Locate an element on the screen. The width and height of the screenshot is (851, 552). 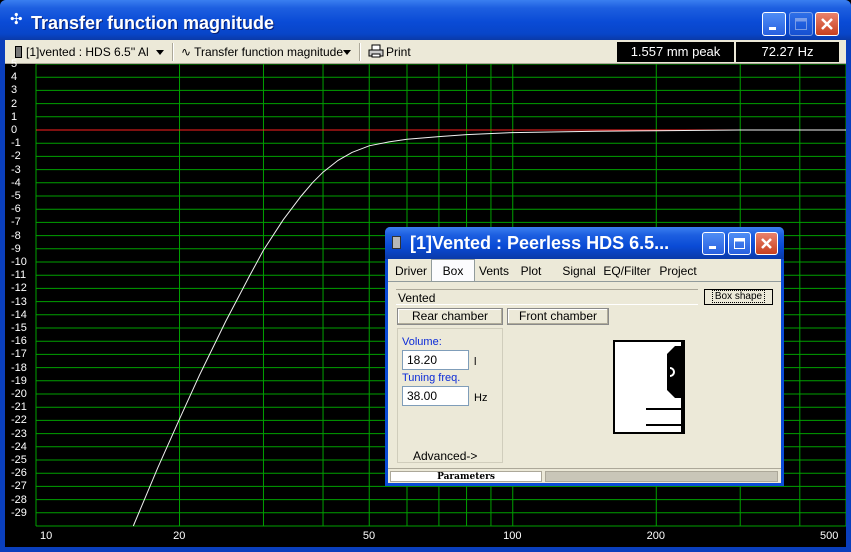
y-tick-label: -19 is located at coordinates (19, 380).